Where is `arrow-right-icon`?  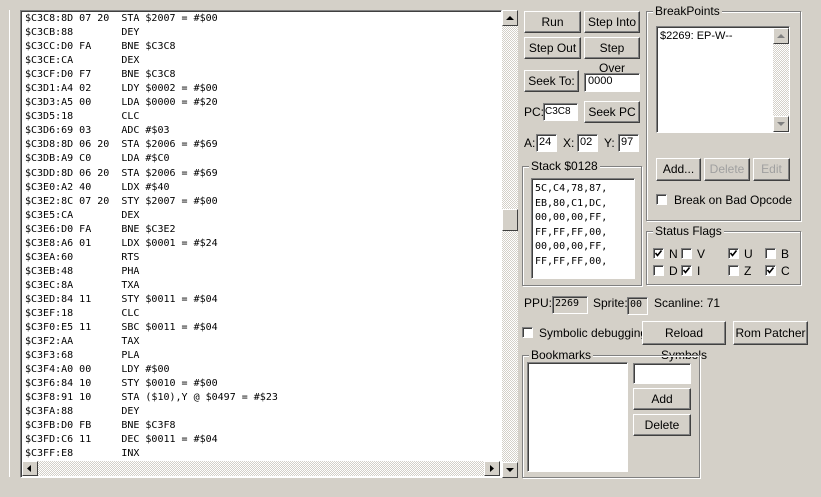
arrow-right-icon is located at coordinates (492, 468).